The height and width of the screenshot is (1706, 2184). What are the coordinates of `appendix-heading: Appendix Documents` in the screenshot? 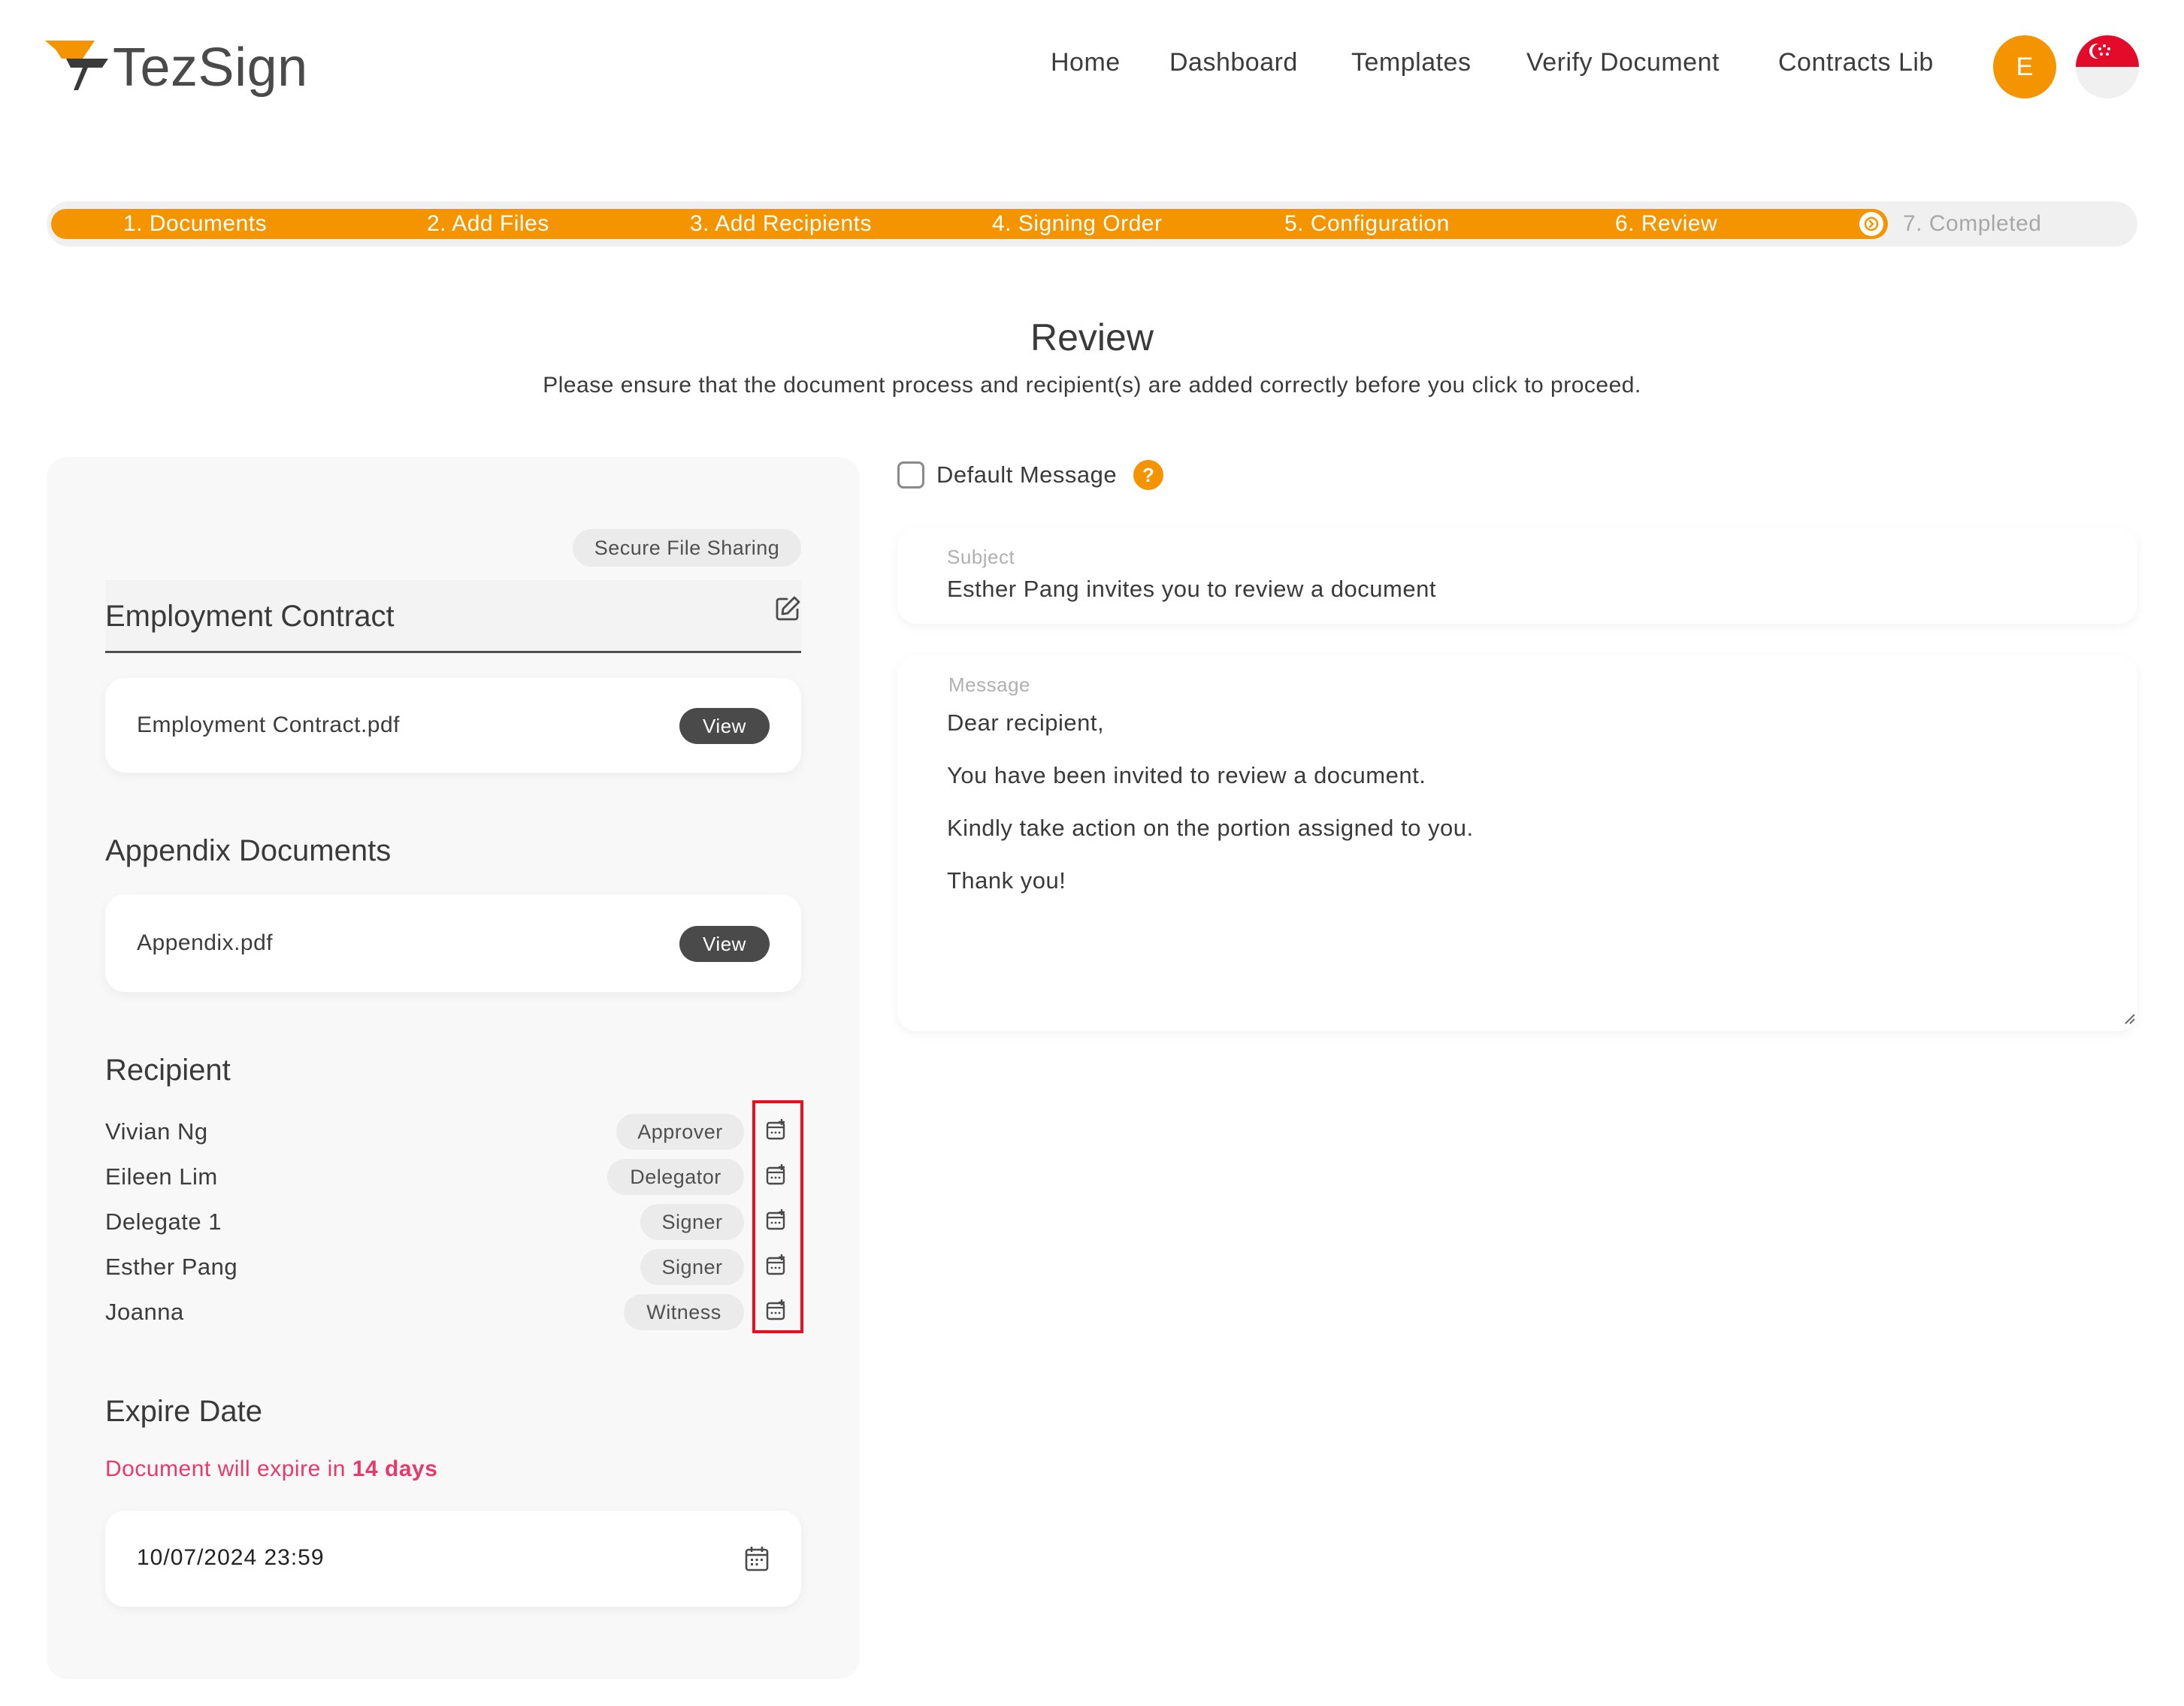 It's located at (248, 850).